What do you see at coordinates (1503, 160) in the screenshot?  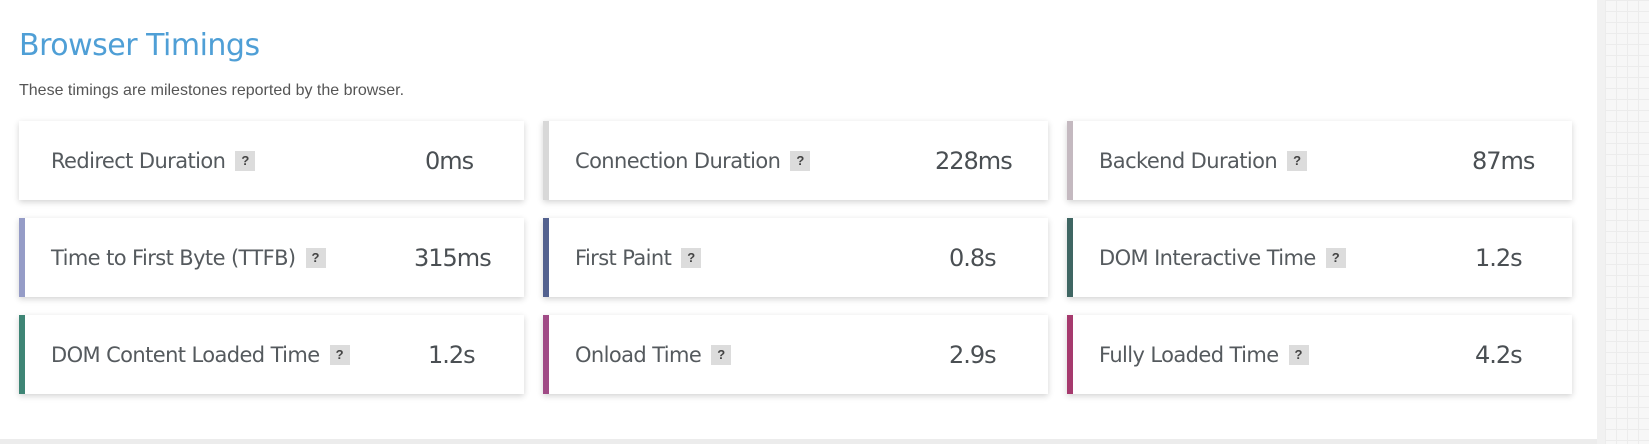 I see `metric-value: 87ms` at bounding box center [1503, 160].